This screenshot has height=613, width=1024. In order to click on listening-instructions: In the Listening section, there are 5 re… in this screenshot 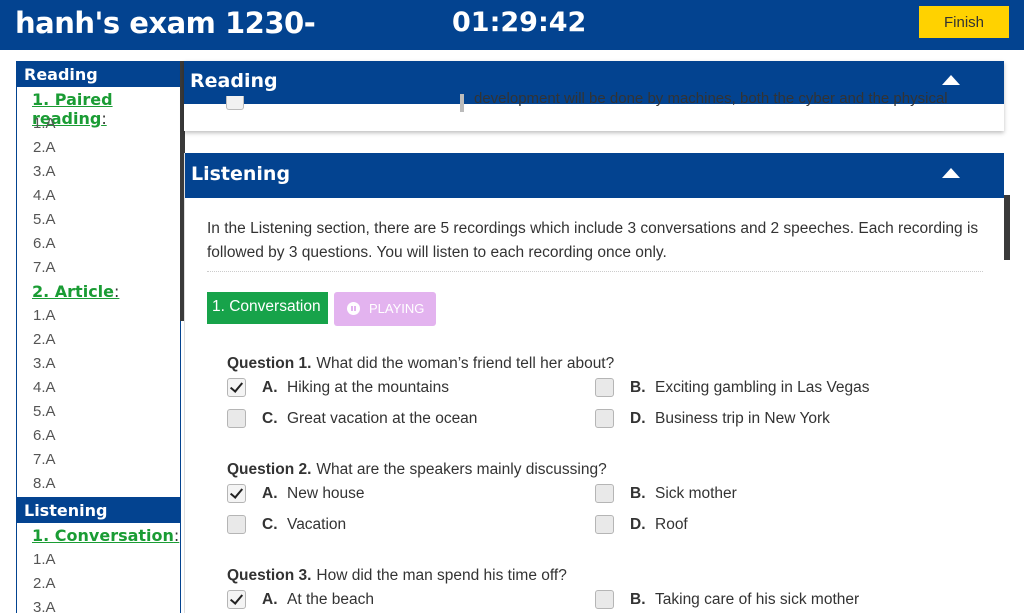, I will do `click(593, 240)`.